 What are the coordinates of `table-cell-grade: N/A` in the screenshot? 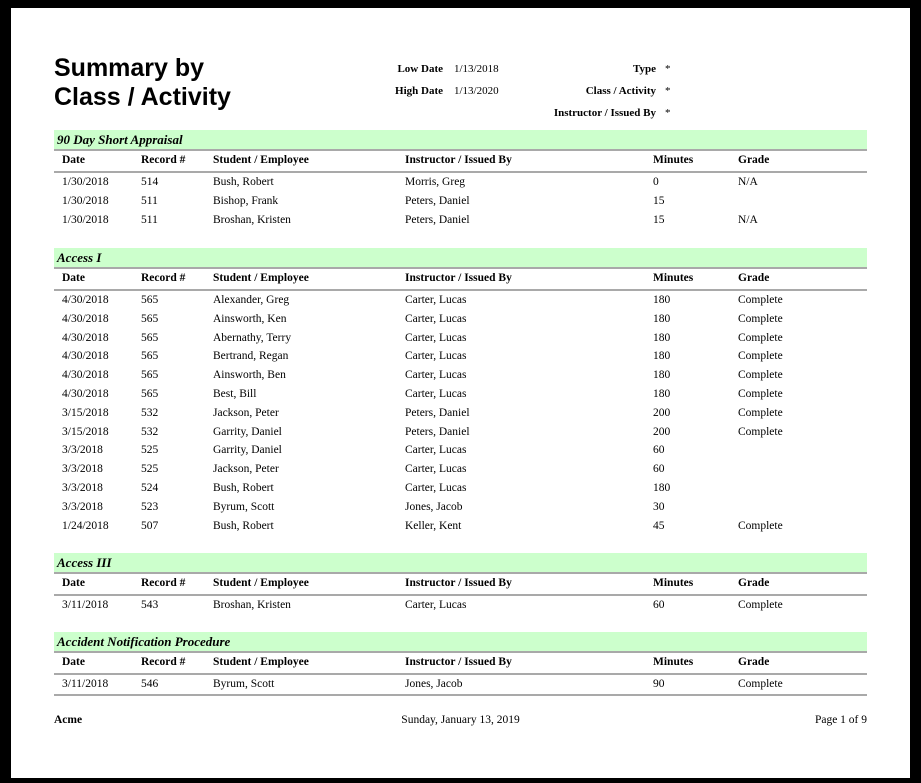 It's located at (748, 219).